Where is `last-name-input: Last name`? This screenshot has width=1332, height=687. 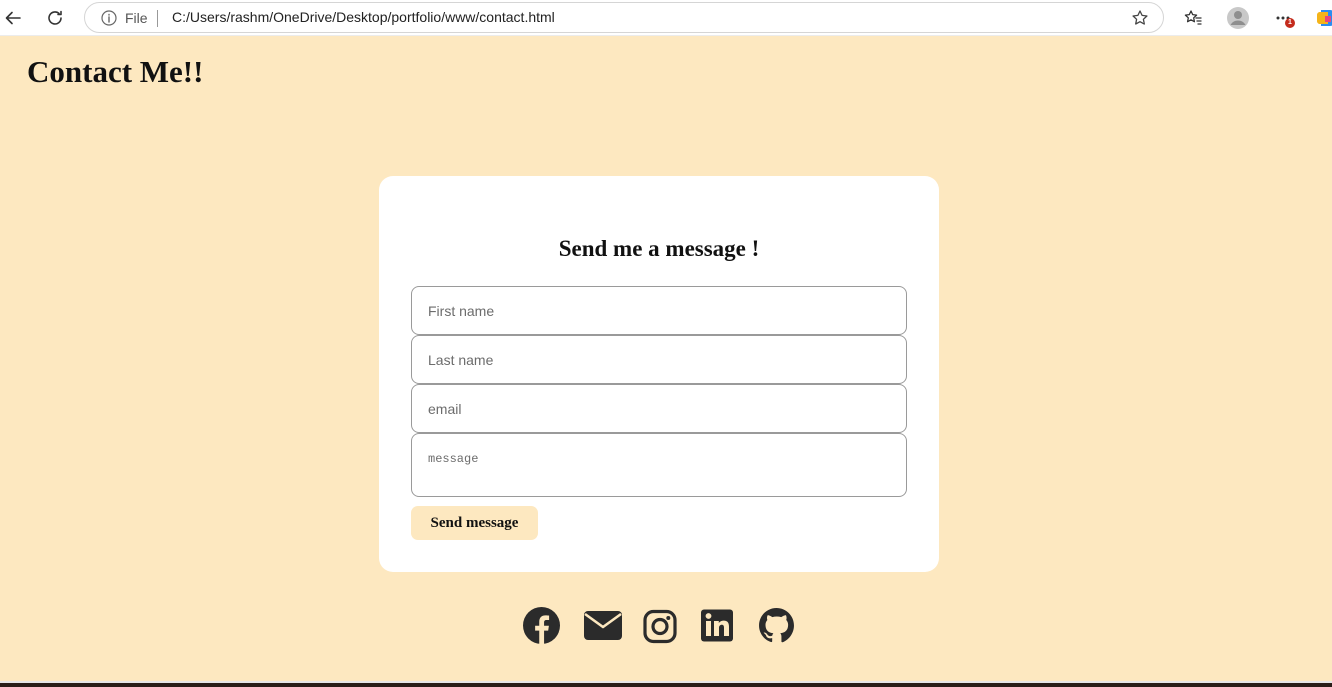
last-name-input: Last name is located at coordinates (659, 359).